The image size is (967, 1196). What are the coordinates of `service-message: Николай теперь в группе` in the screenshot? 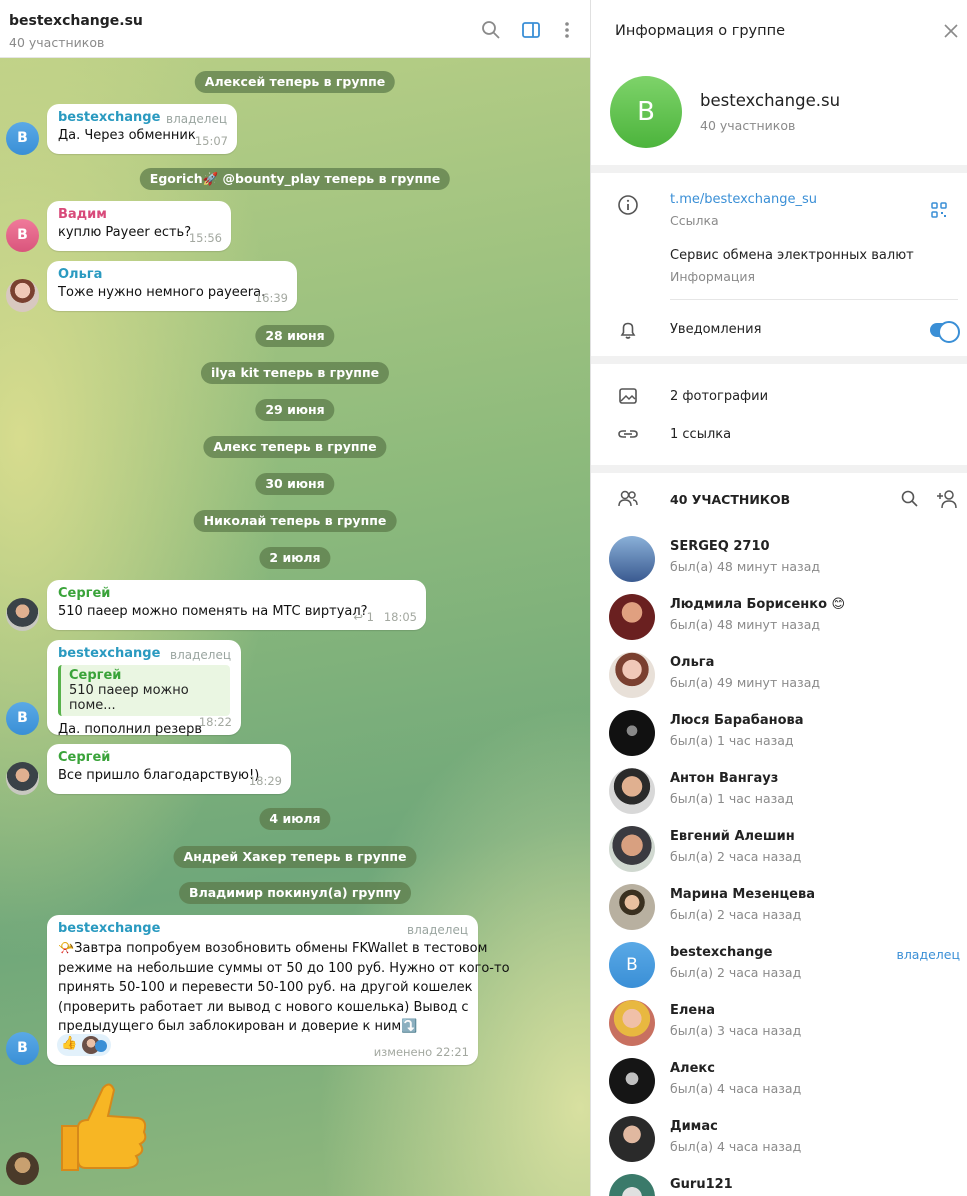 It's located at (295, 521).